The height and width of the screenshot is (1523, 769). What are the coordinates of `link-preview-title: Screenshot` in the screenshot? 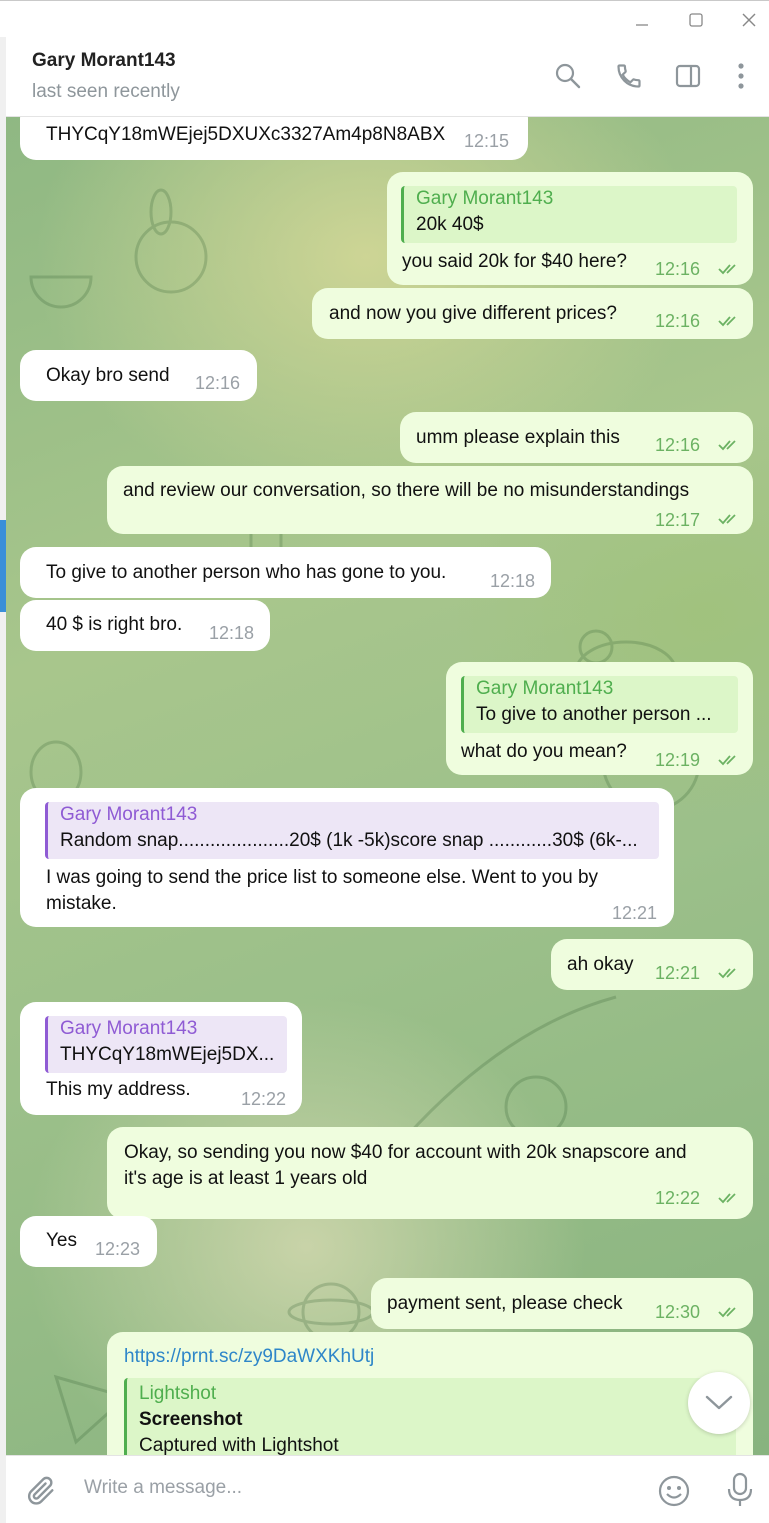 It's located at (191, 1419).